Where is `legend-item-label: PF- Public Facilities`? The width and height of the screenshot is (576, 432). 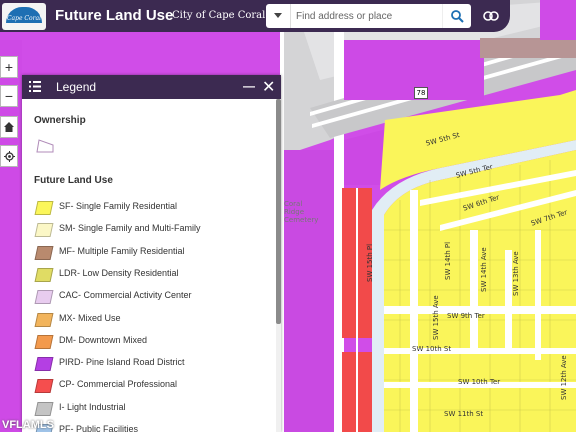 legend-item-label: PF- Public Facilities is located at coordinates (99, 428).